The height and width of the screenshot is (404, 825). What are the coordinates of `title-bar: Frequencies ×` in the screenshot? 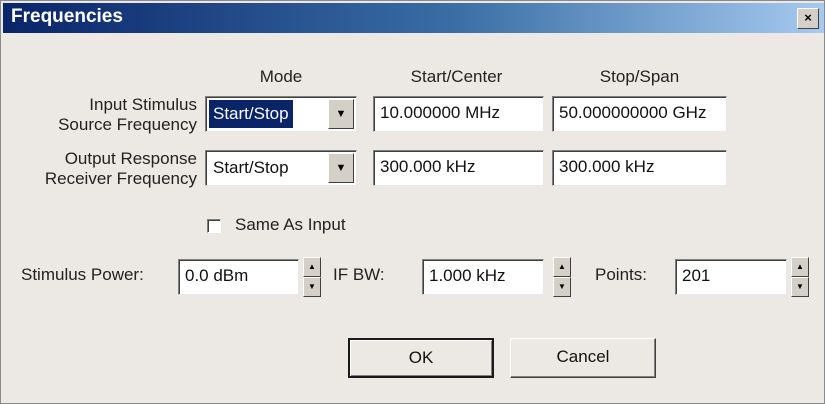 It's located at (413, 18).